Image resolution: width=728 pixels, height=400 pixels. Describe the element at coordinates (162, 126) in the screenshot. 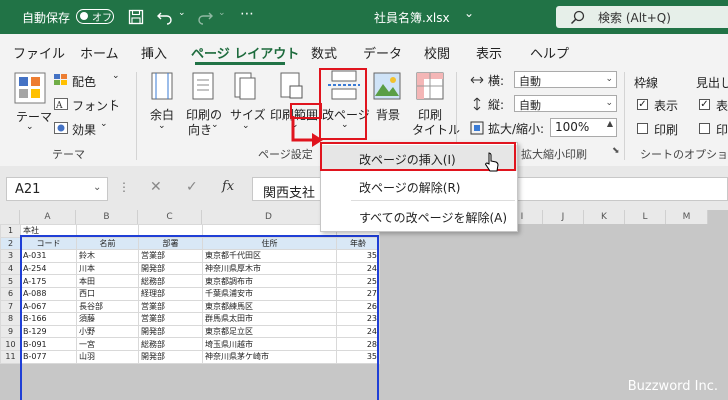

I see `margins-dropdown-icon: ⌄` at that location.